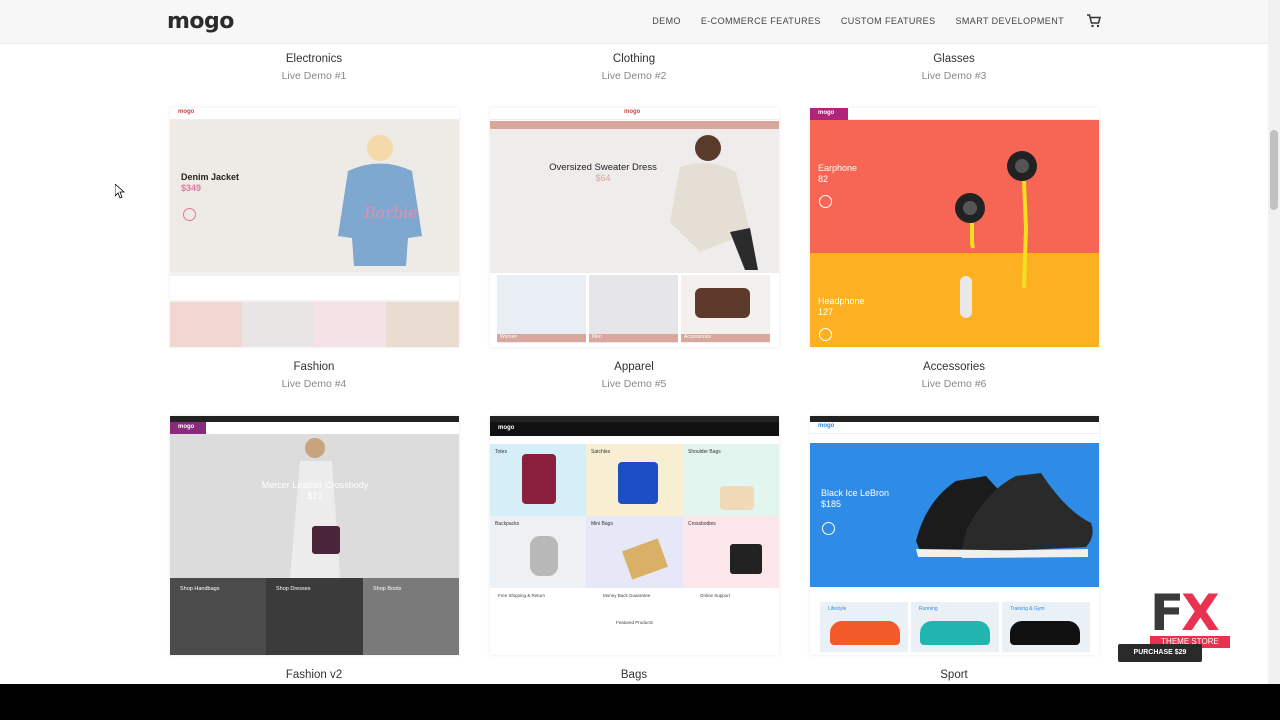 The image size is (1280, 720). What do you see at coordinates (218, 616) in the screenshot?
I see `tile-shop-handbags: Shop Handbags` at bounding box center [218, 616].